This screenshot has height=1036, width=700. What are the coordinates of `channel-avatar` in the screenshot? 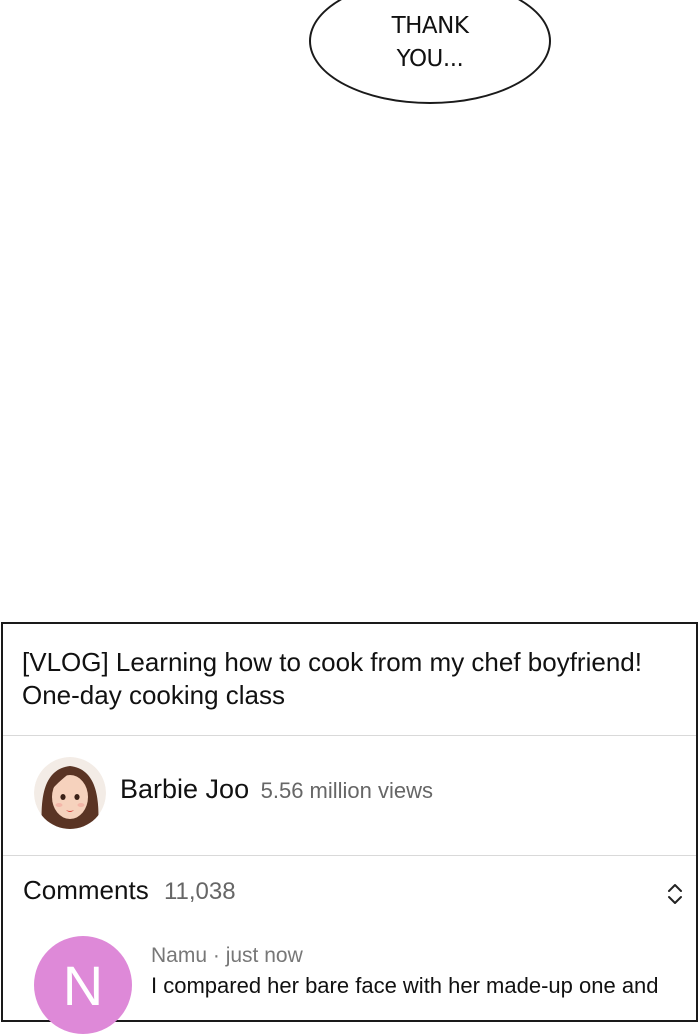 It's located at (70, 793).